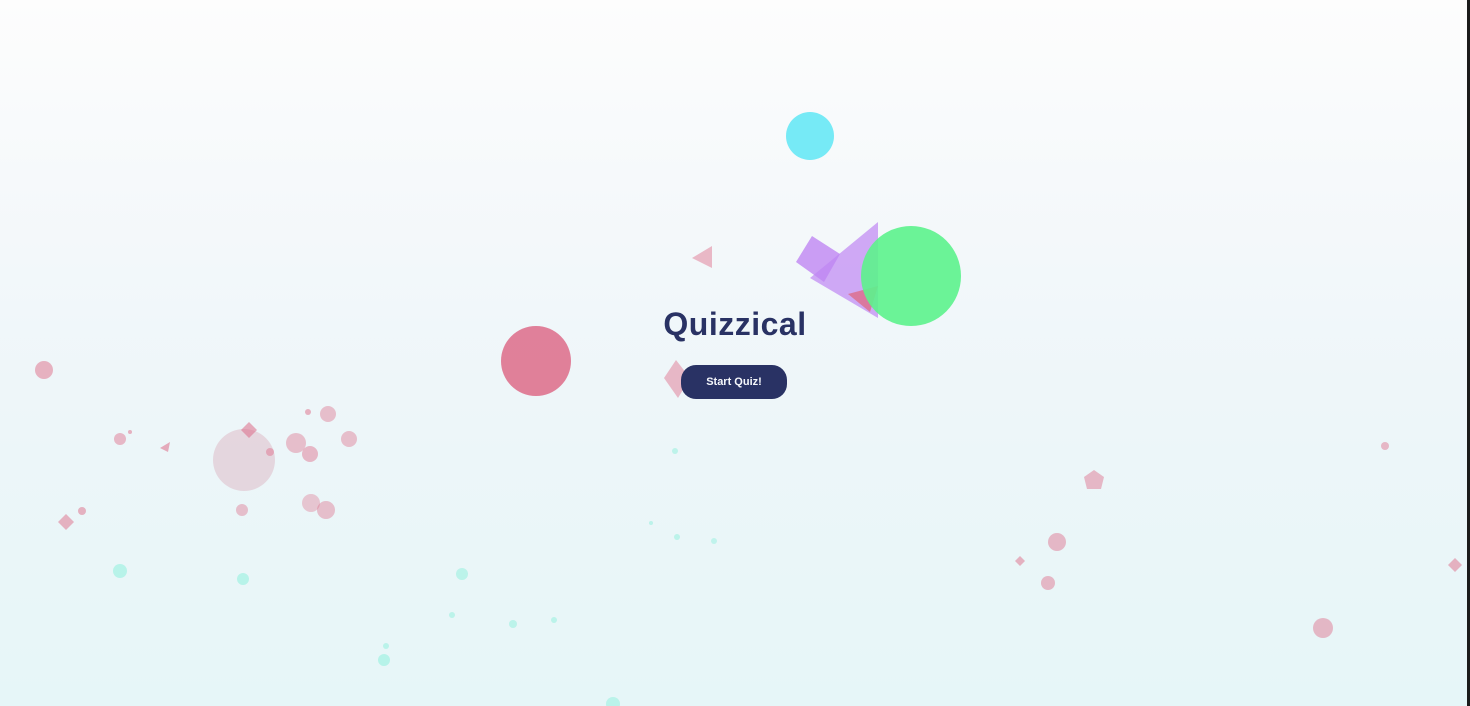  Describe the element at coordinates (735, 324) in the screenshot. I see `app-title: Quizzical` at that location.